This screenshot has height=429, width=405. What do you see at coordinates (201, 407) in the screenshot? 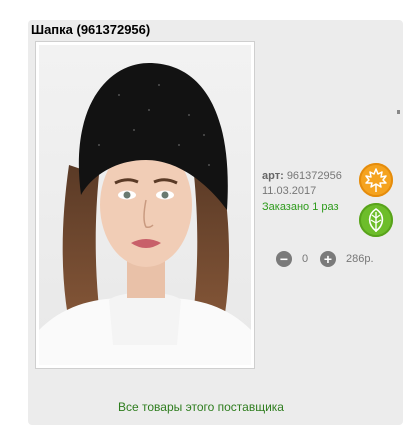
I see `supplier-products-link: Все товары этого поставщика` at bounding box center [201, 407].